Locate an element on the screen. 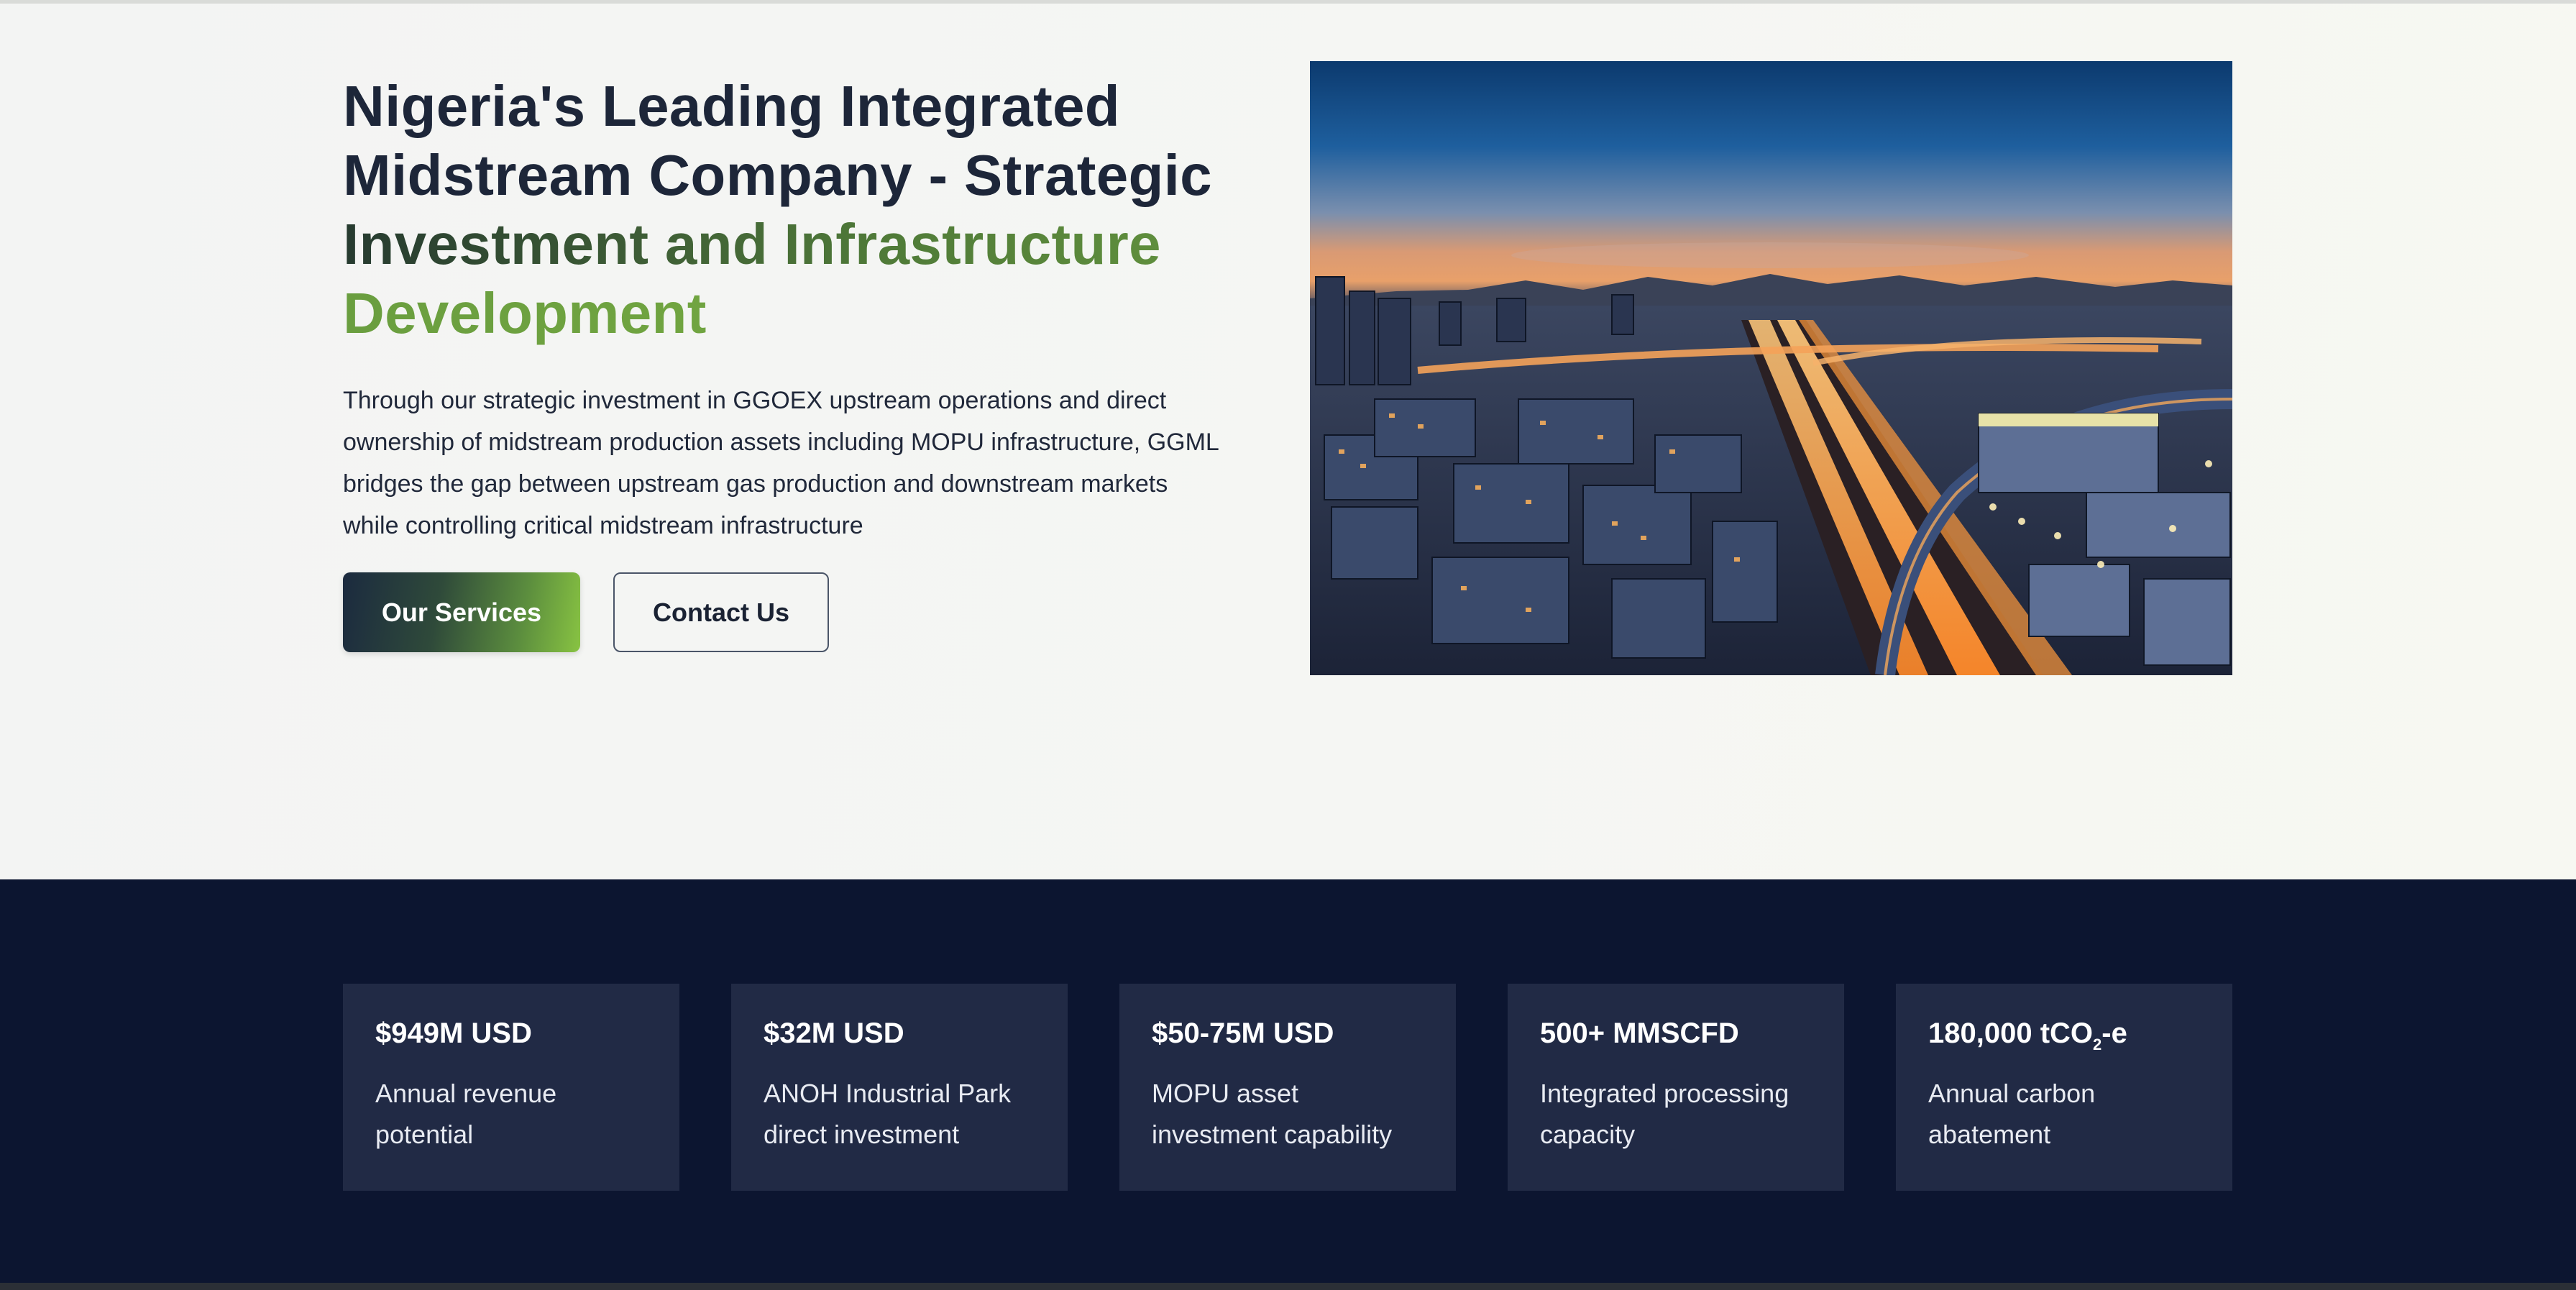  hero-button-row: Our Services Contact Us is located at coordinates (788, 612).